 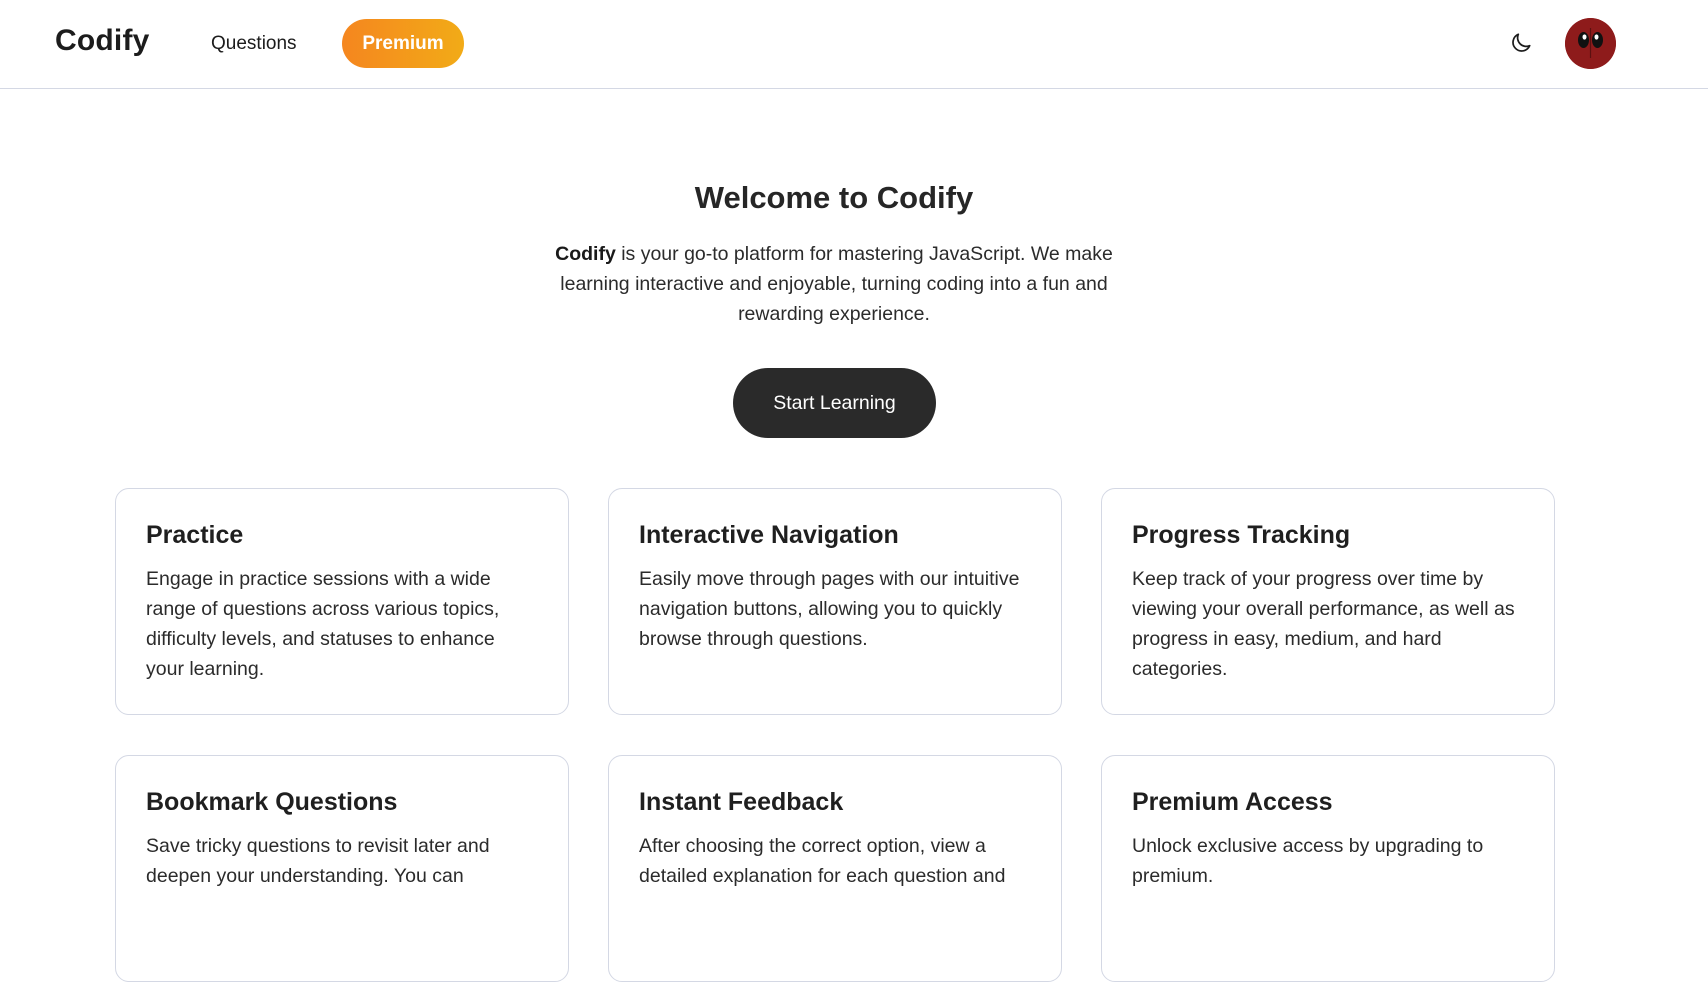 What do you see at coordinates (741, 802) in the screenshot?
I see `feature-card-title: Instant Feedback` at bounding box center [741, 802].